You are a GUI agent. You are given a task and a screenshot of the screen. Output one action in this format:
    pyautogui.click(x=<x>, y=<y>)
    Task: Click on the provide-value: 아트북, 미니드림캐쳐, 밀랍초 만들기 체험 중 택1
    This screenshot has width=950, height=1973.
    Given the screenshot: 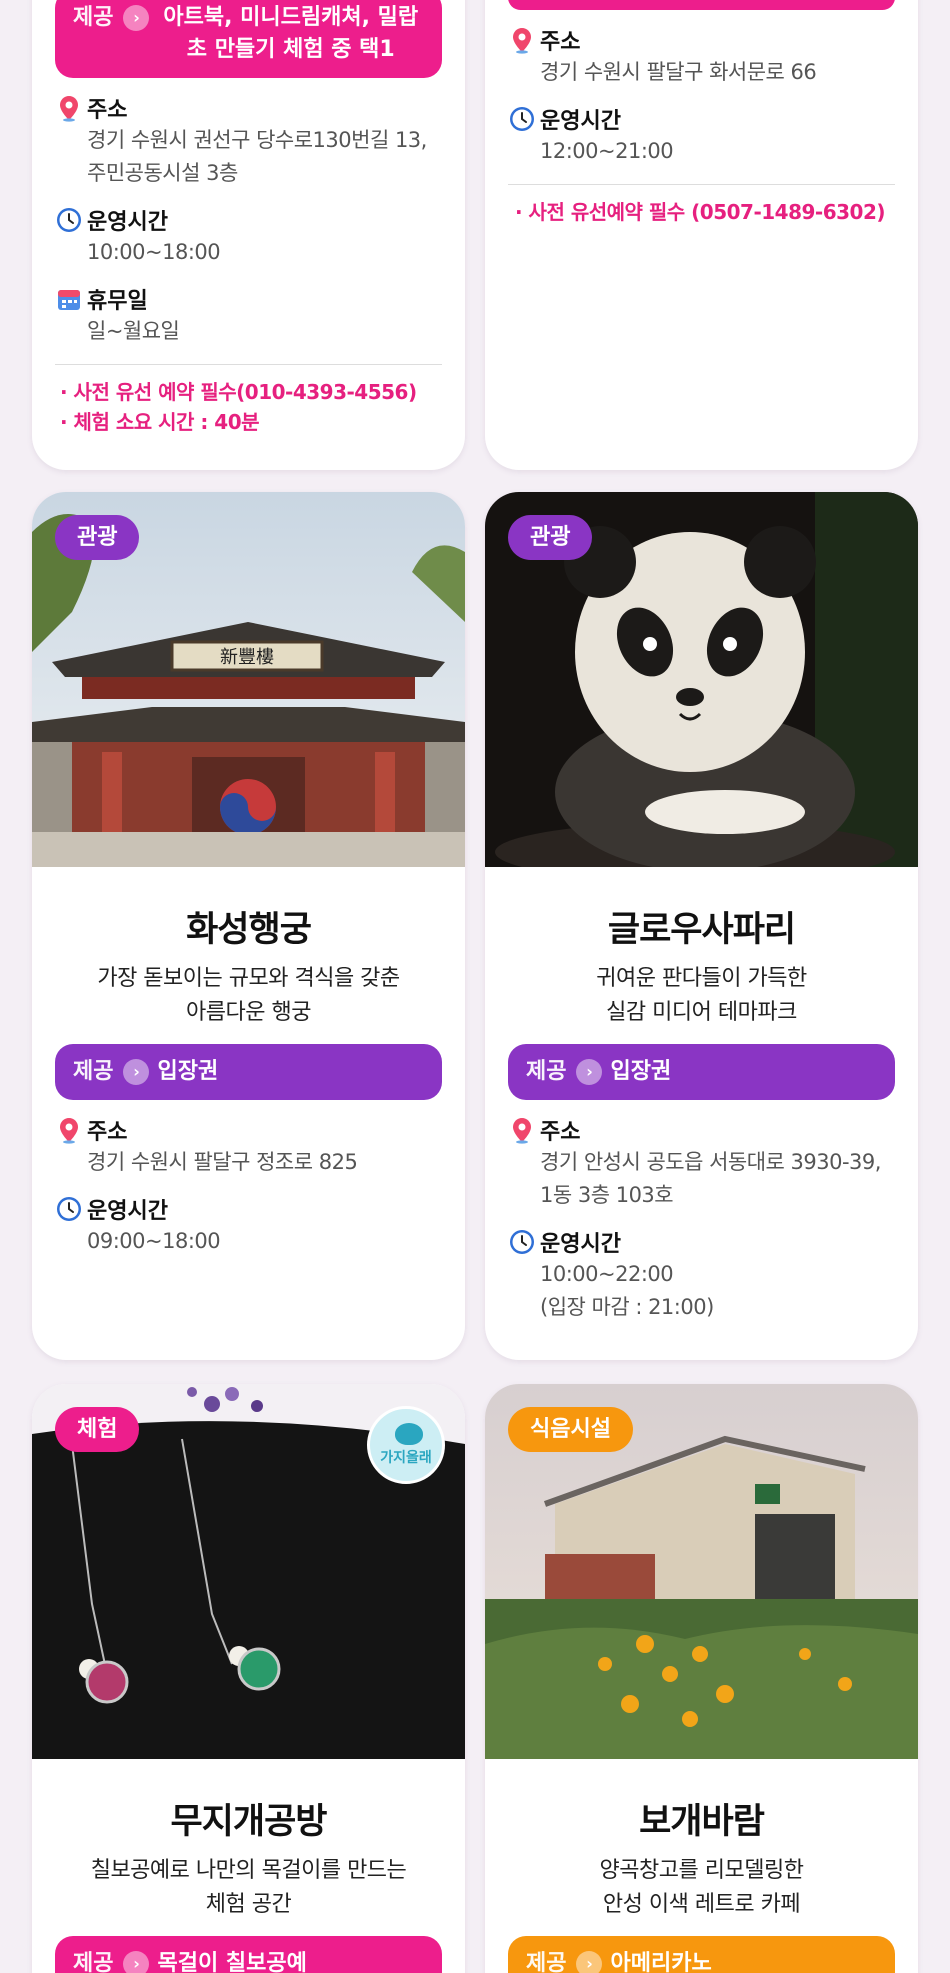 What is the action you would take?
    pyautogui.click(x=291, y=33)
    